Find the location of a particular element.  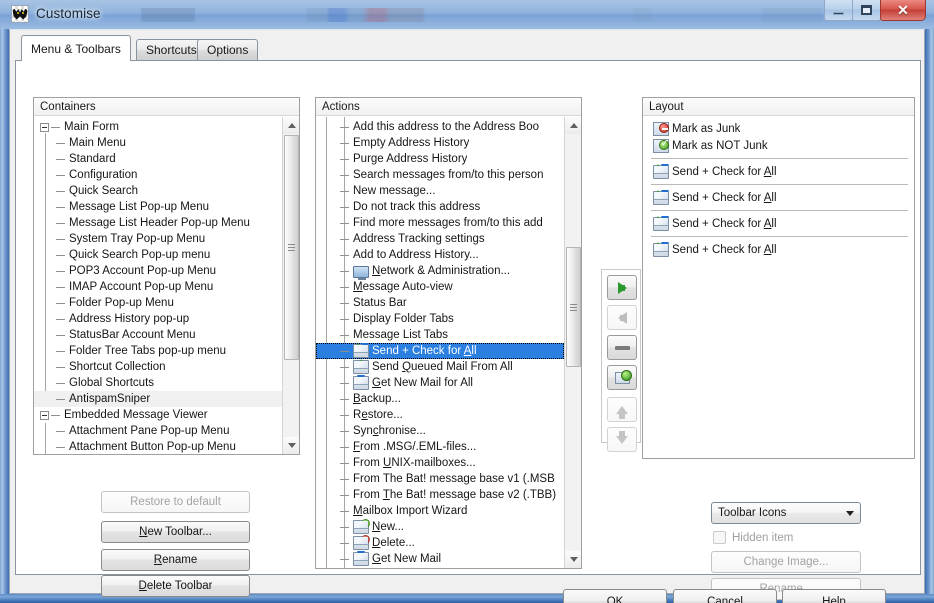

container-button-3: Delete Toolbar is located at coordinates (175, 586).